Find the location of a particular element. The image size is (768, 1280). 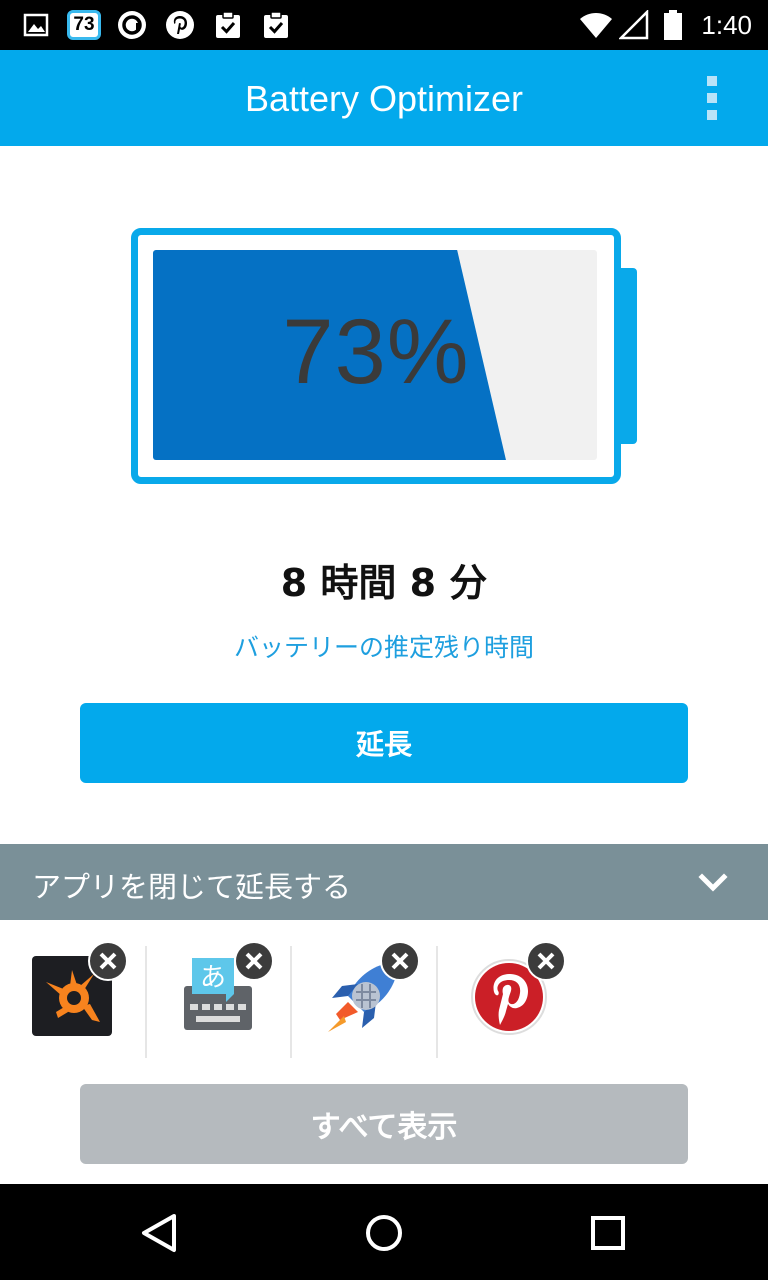

battery-73-badge-icon: 73 is located at coordinates (84, 25).